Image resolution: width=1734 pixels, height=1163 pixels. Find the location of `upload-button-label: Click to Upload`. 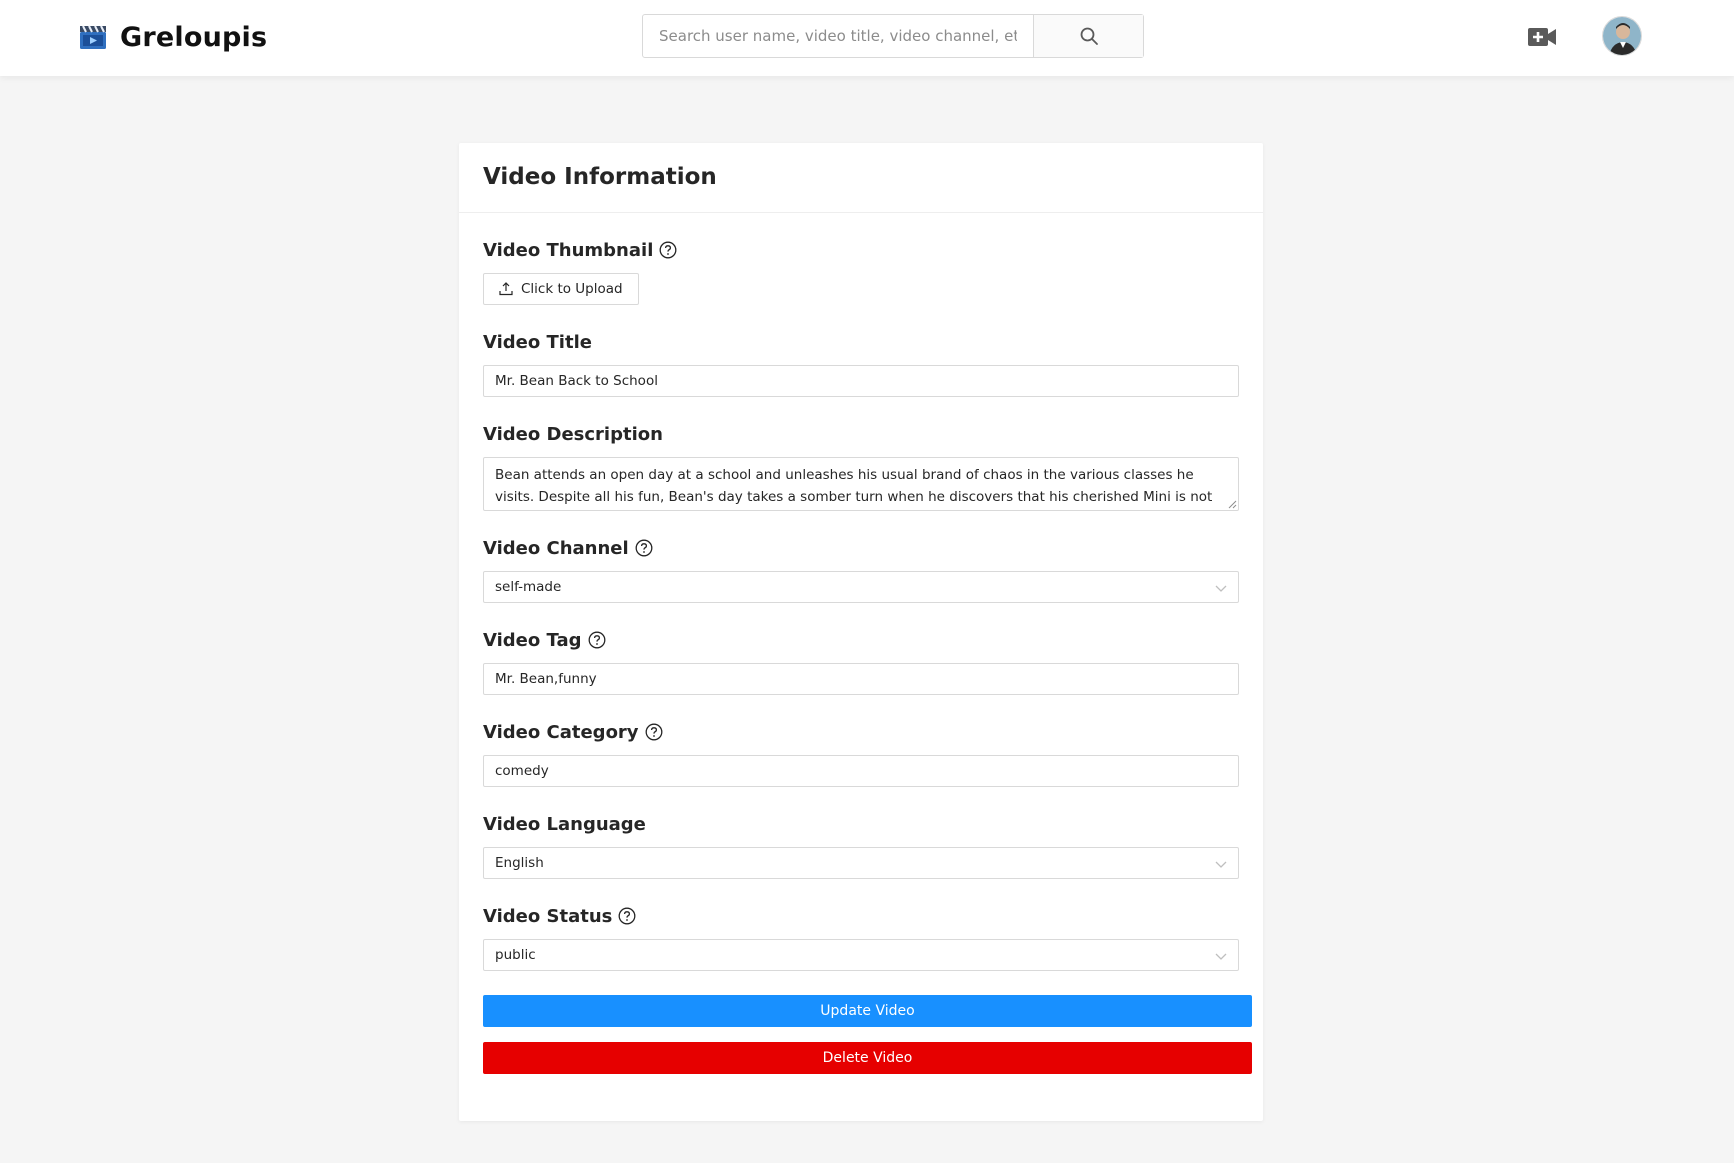

upload-button-label: Click to Upload is located at coordinates (572, 289).